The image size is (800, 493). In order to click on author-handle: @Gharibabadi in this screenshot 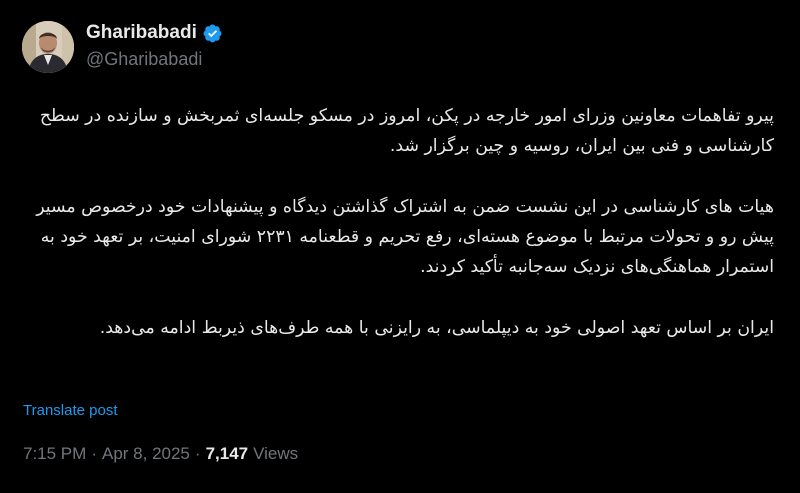, I will do `click(154, 59)`.